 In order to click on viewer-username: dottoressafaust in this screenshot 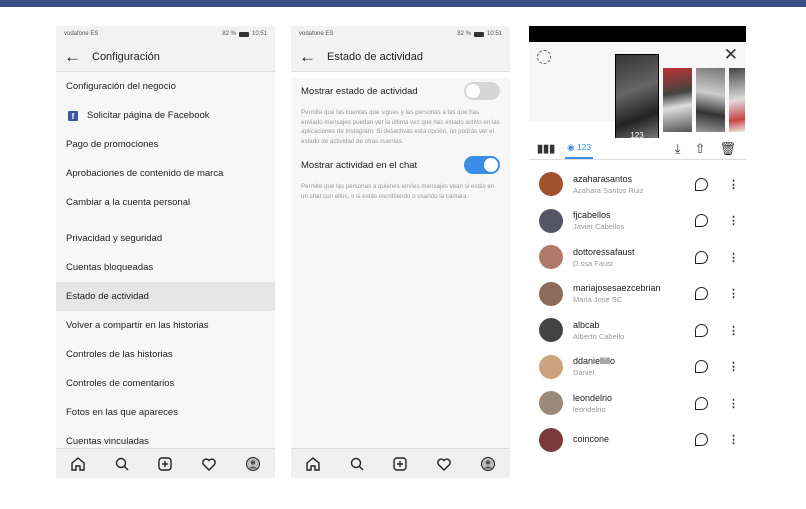, I will do `click(604, 251)`.